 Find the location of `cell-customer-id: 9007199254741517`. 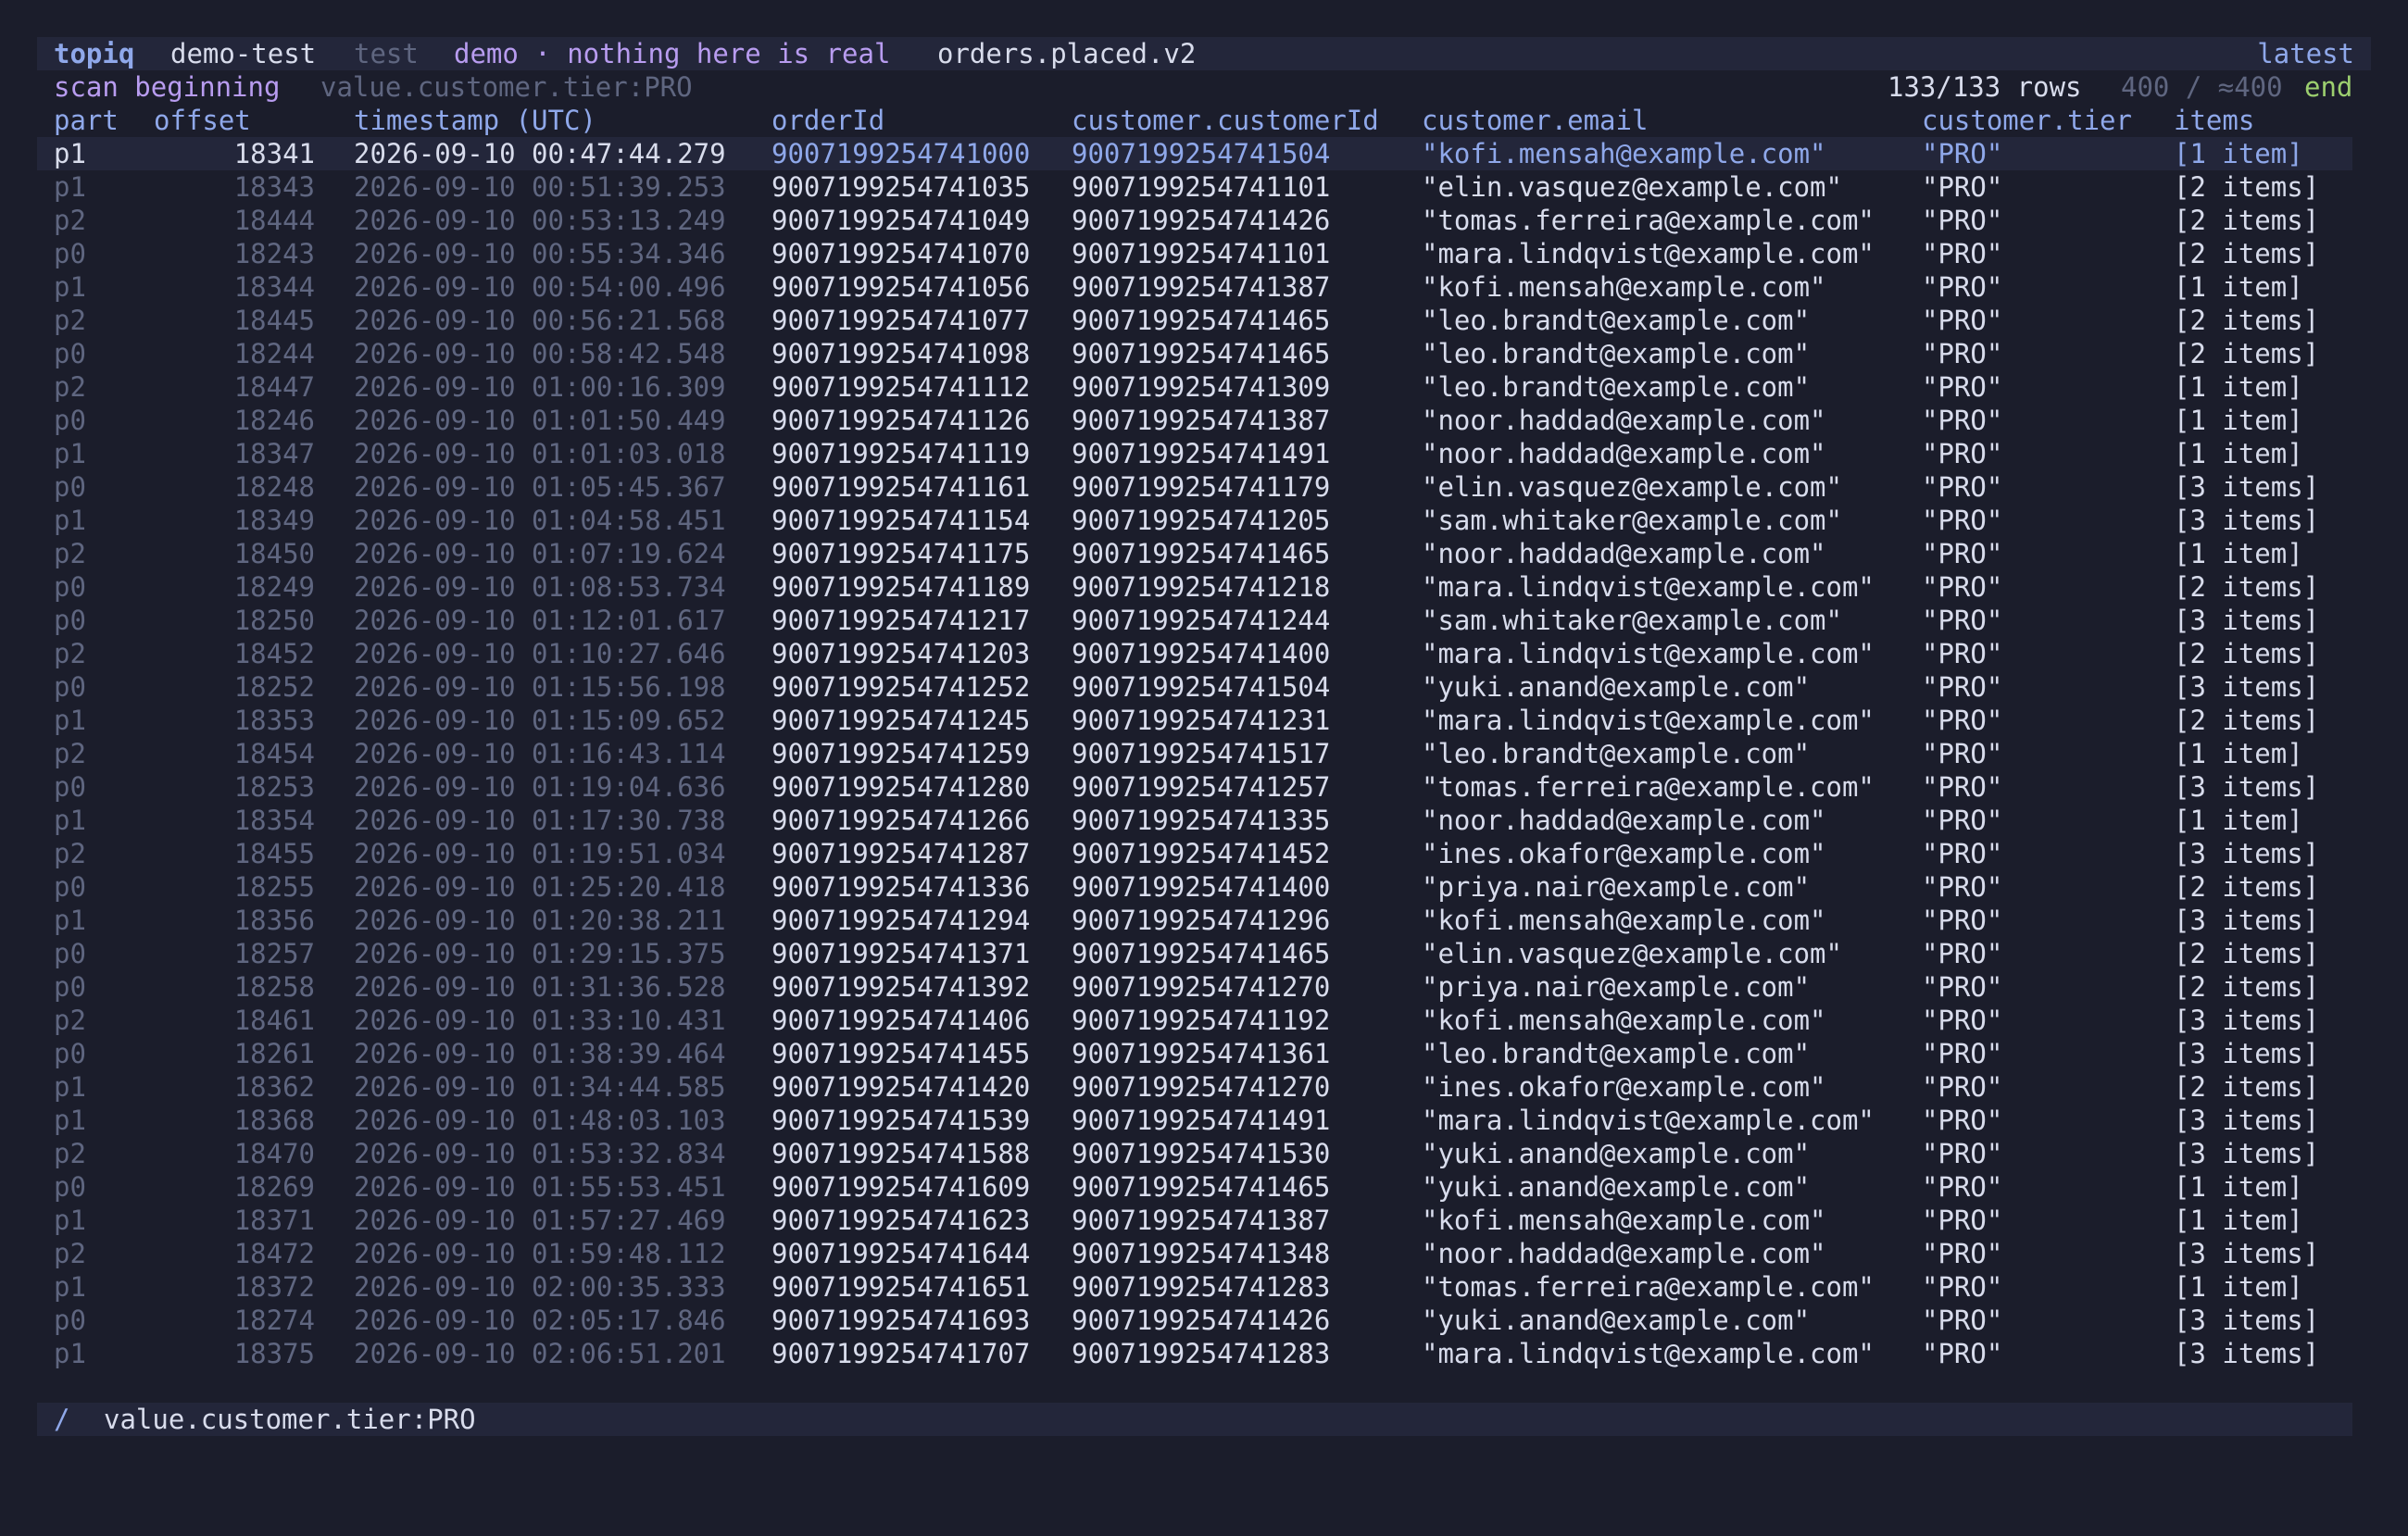

cell-customer-id: 9007199254741517 is located at coordinates (1201, 753).